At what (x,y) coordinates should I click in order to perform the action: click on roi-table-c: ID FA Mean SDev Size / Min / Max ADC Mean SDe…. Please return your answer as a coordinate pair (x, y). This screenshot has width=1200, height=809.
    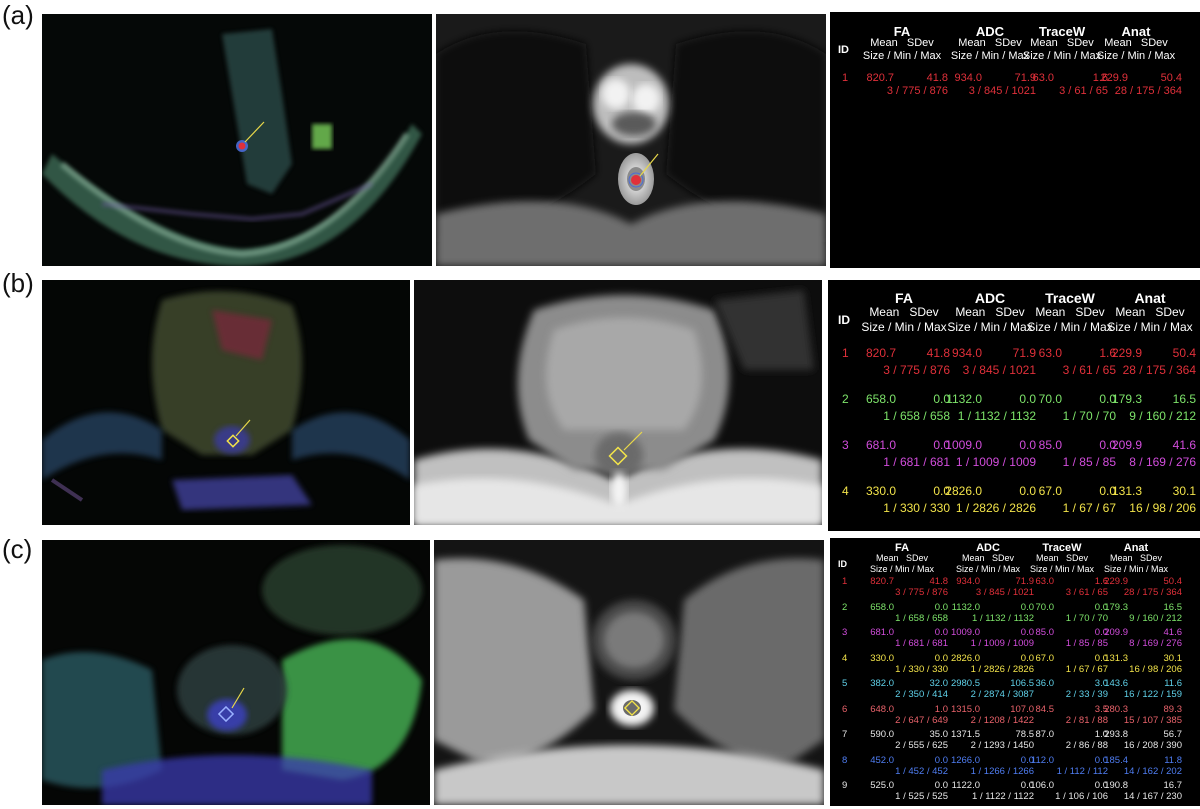
    Looking at the image, I should click on (1015, 672).